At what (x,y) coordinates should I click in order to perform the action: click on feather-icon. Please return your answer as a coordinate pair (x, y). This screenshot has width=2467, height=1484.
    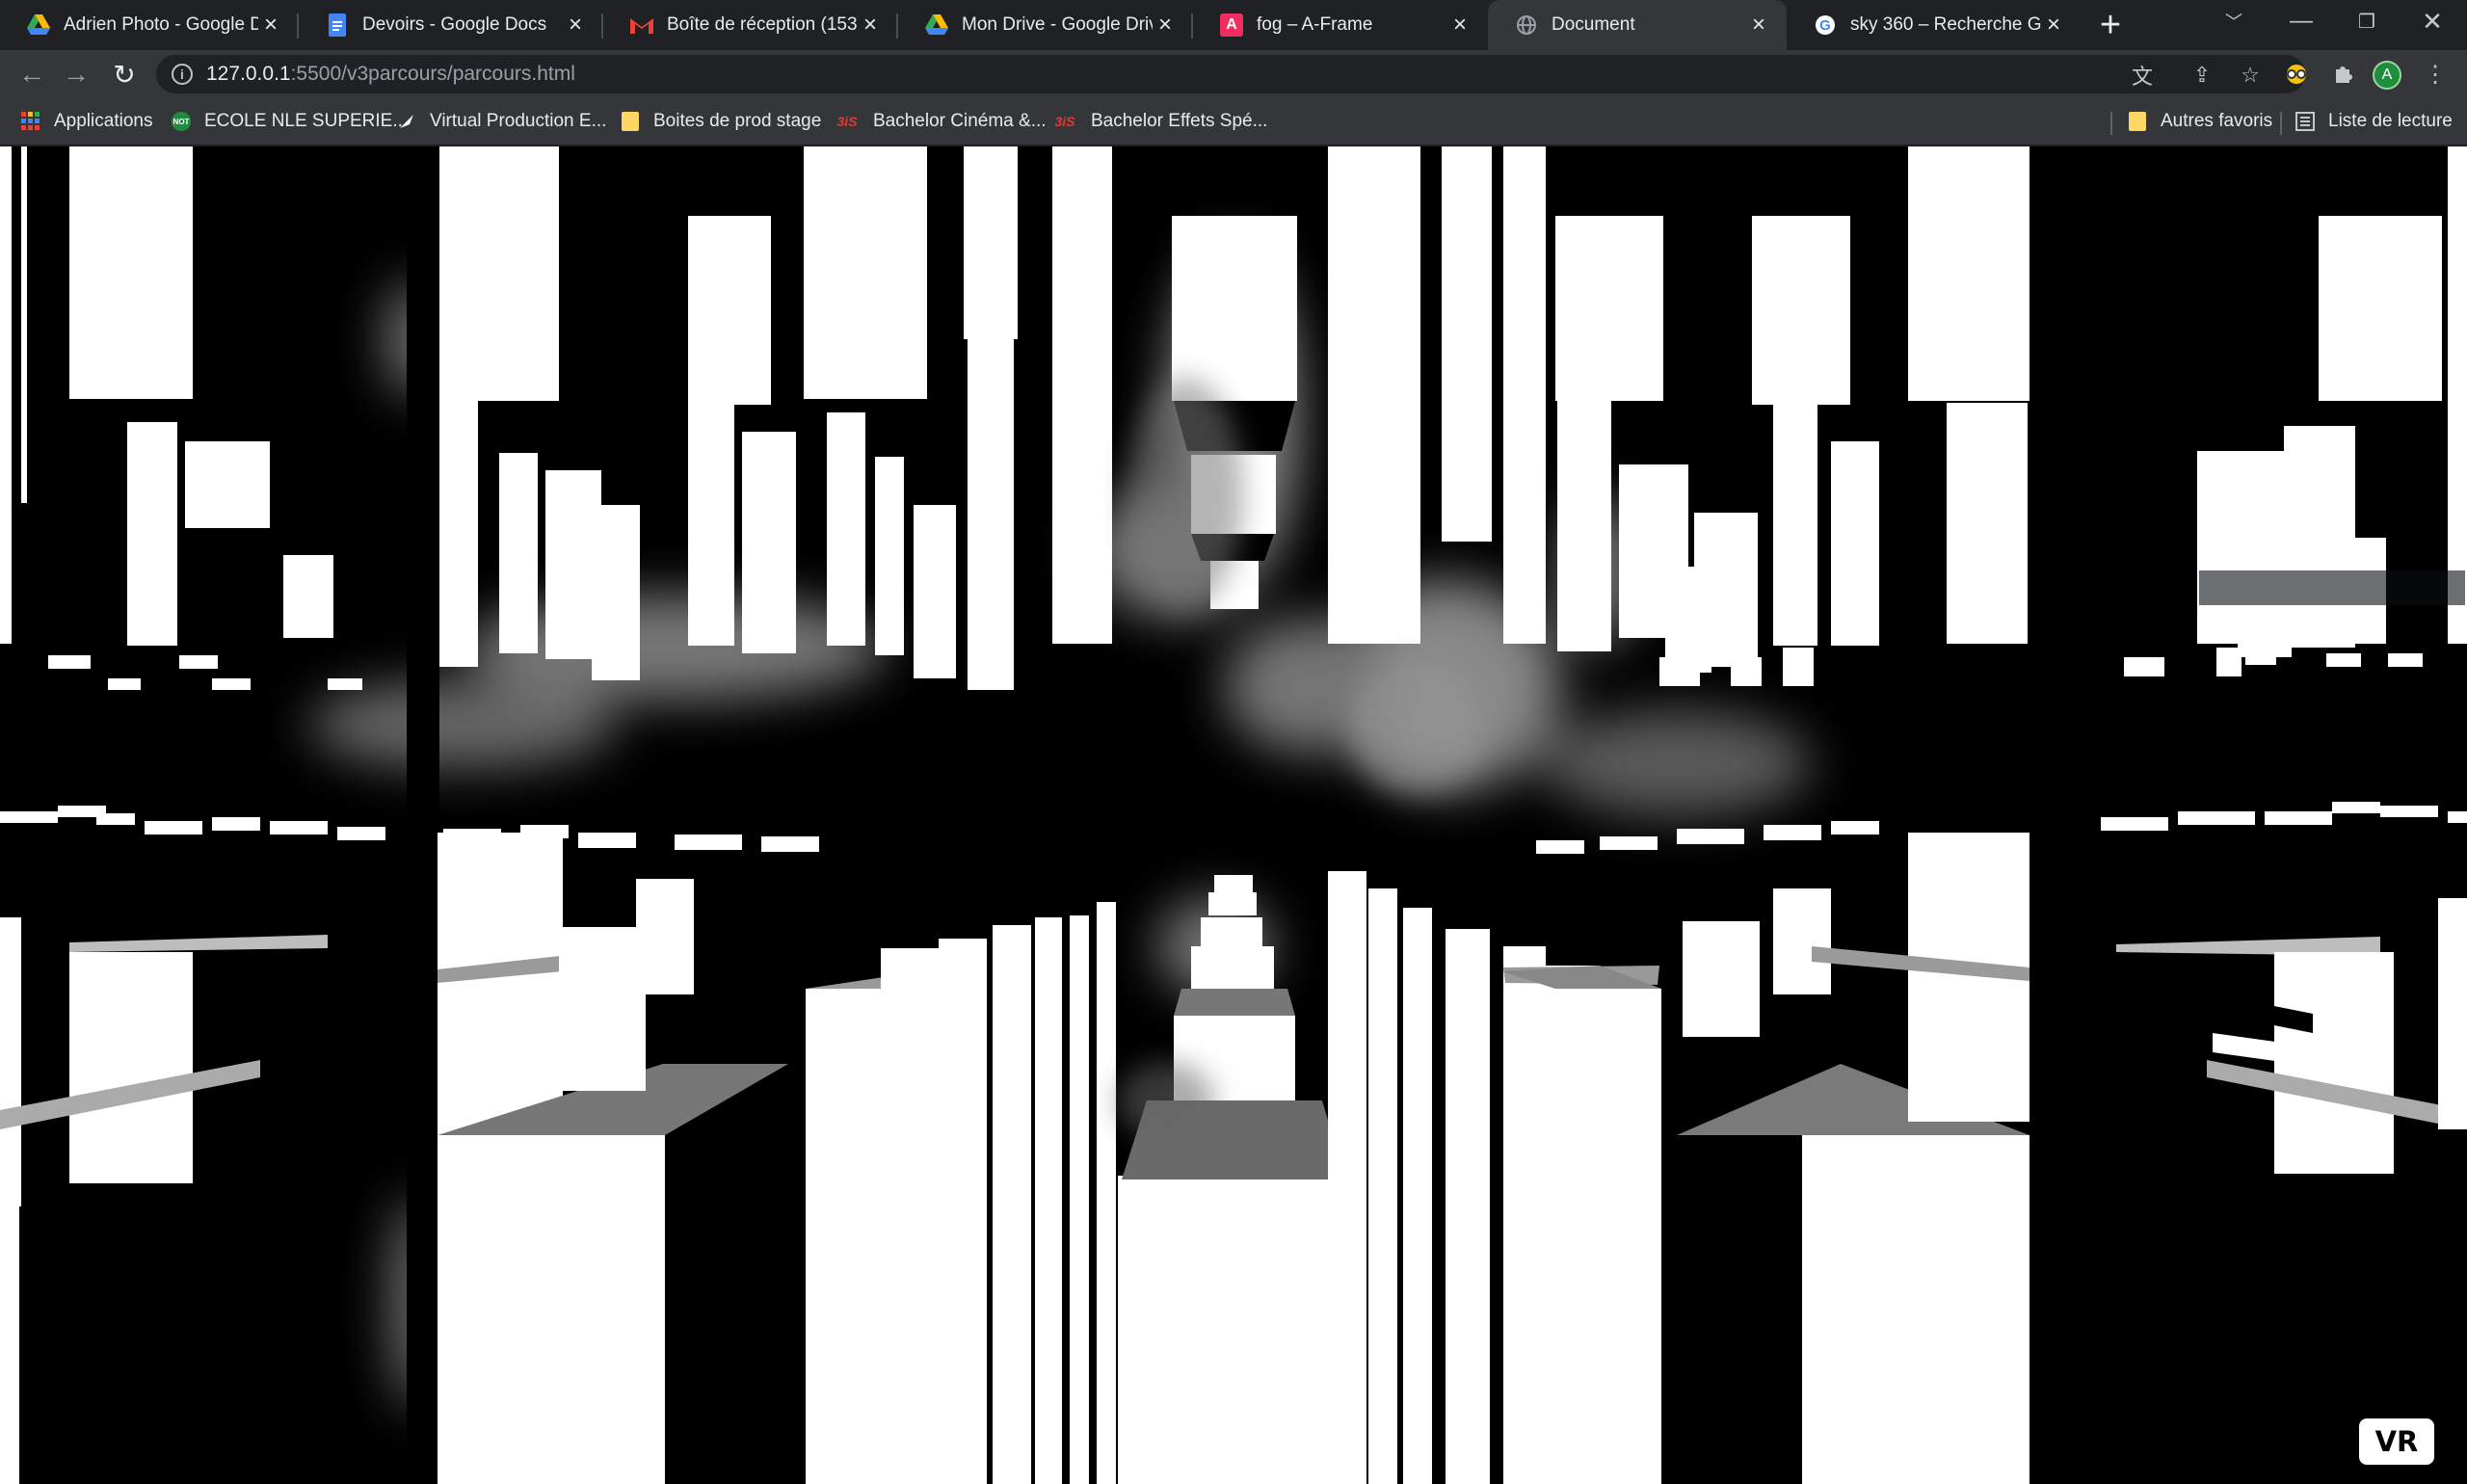
    Looking at the image, I should click on (406, 121).